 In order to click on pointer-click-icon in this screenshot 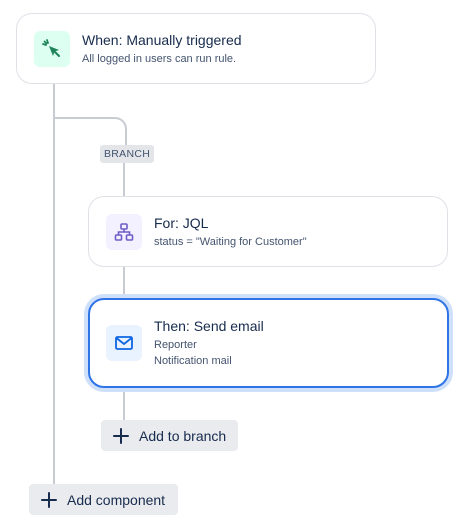, I will do `click(51, 47)`.